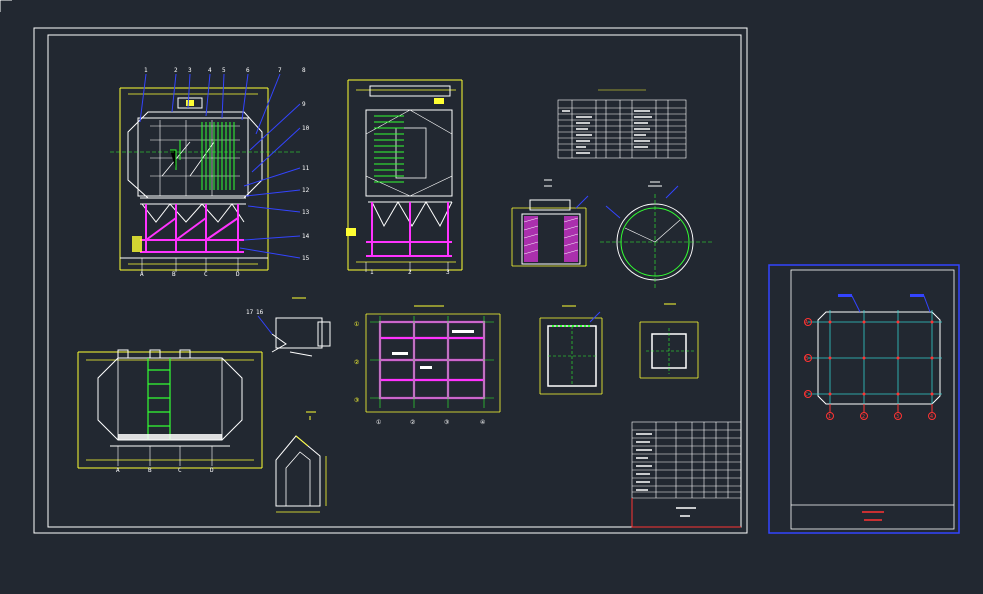 Image resolution: width=983 pixels, height=594 pixels. I want to click on right-grid-col-1: 1, so click(829, 417).